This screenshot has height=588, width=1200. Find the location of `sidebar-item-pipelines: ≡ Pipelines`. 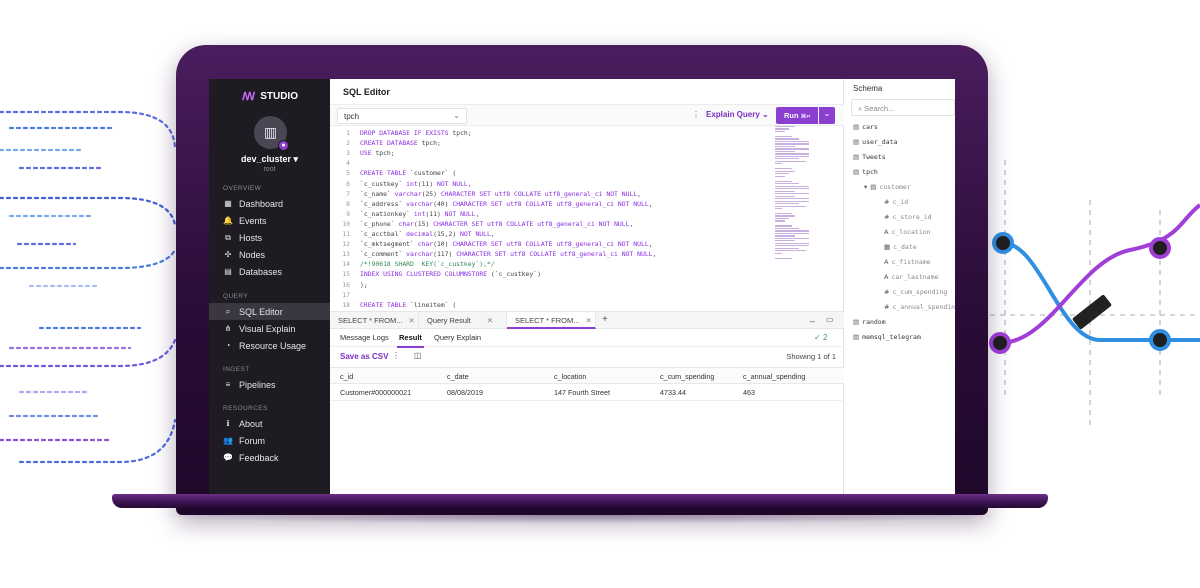

sidebar-item-pipelines: ≡ Pipelines is located at coordinates (269, 384).